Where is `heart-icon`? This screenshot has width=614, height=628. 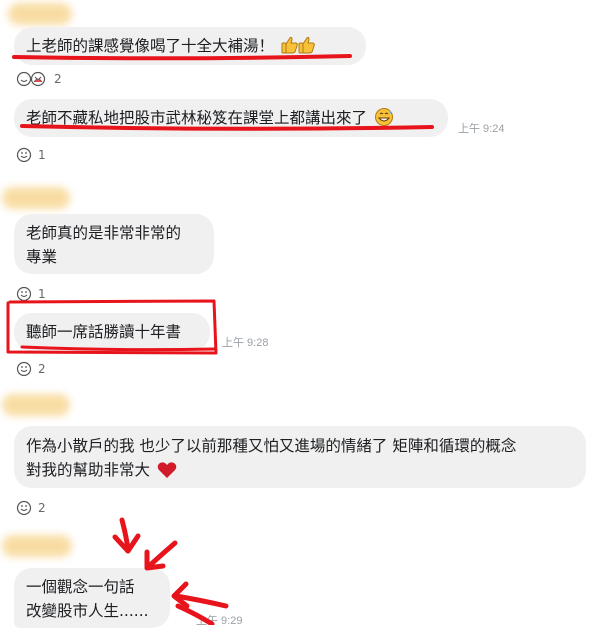
heart-icon is located at coordinates (167, 473).